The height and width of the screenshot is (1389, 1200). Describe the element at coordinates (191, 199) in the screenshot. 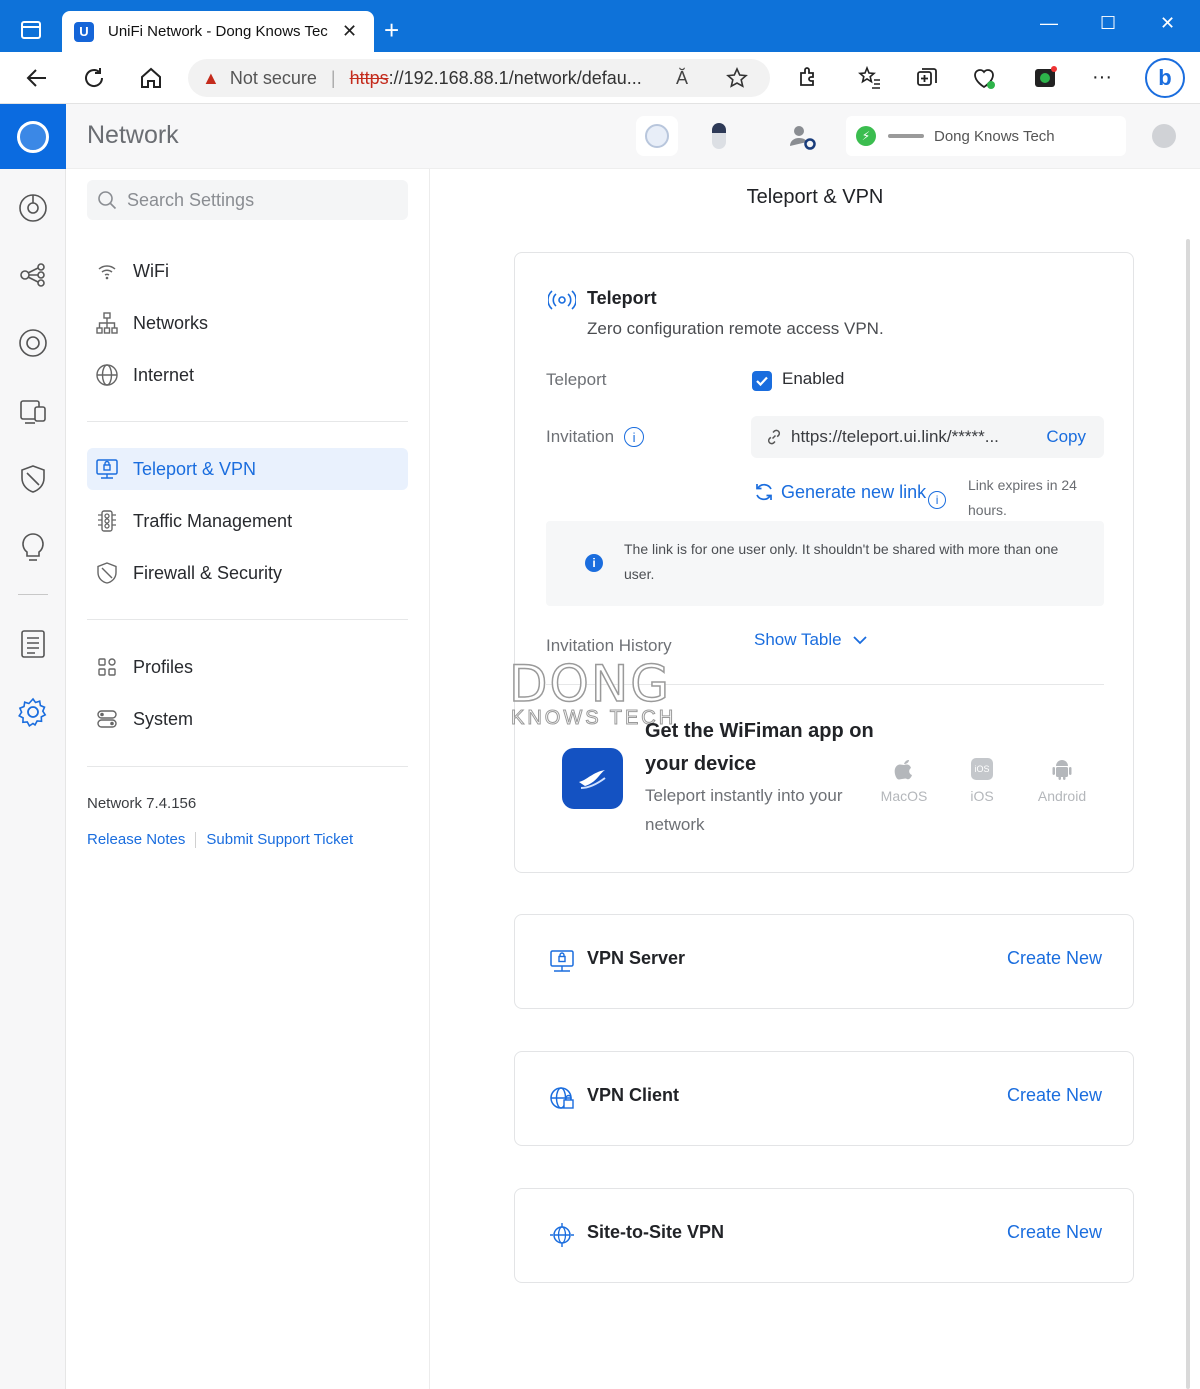

I see `search-placeholder: Search Settings` at that location.